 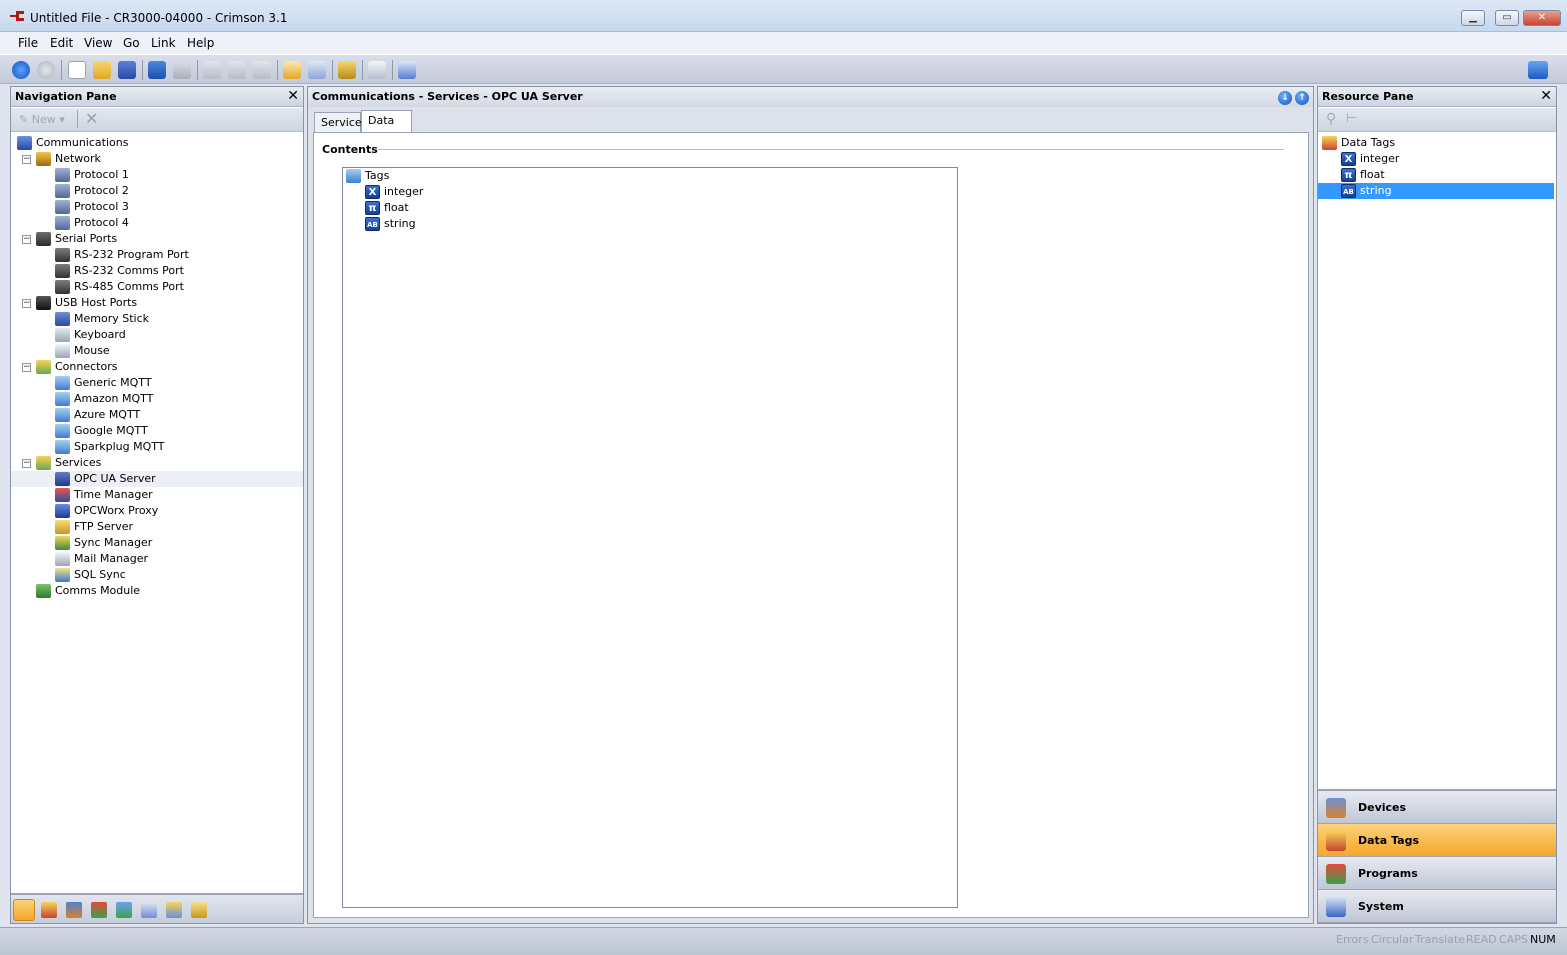 I want to click on security-view-icon, so click(x=174, y=910).